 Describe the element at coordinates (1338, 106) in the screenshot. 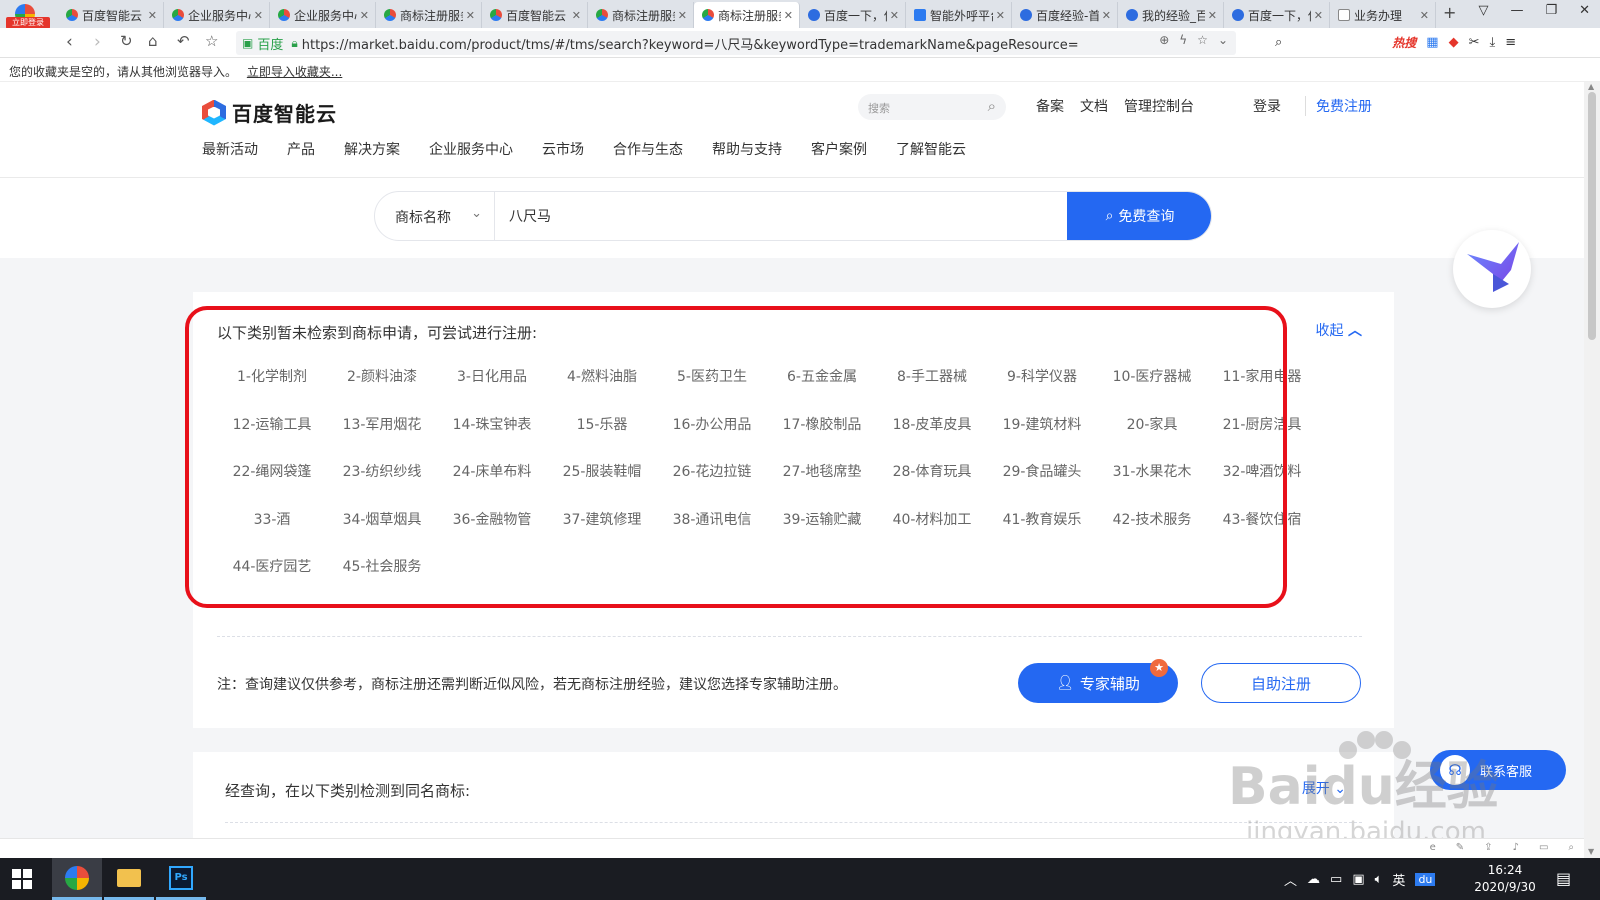

I see `signup-link: 免费注册` at that location.